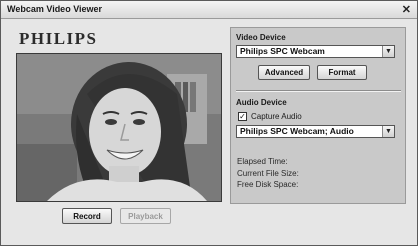  I want to click on audio-device-select: Philips SPC Webcam; Audio ▼, so click(315, 131).